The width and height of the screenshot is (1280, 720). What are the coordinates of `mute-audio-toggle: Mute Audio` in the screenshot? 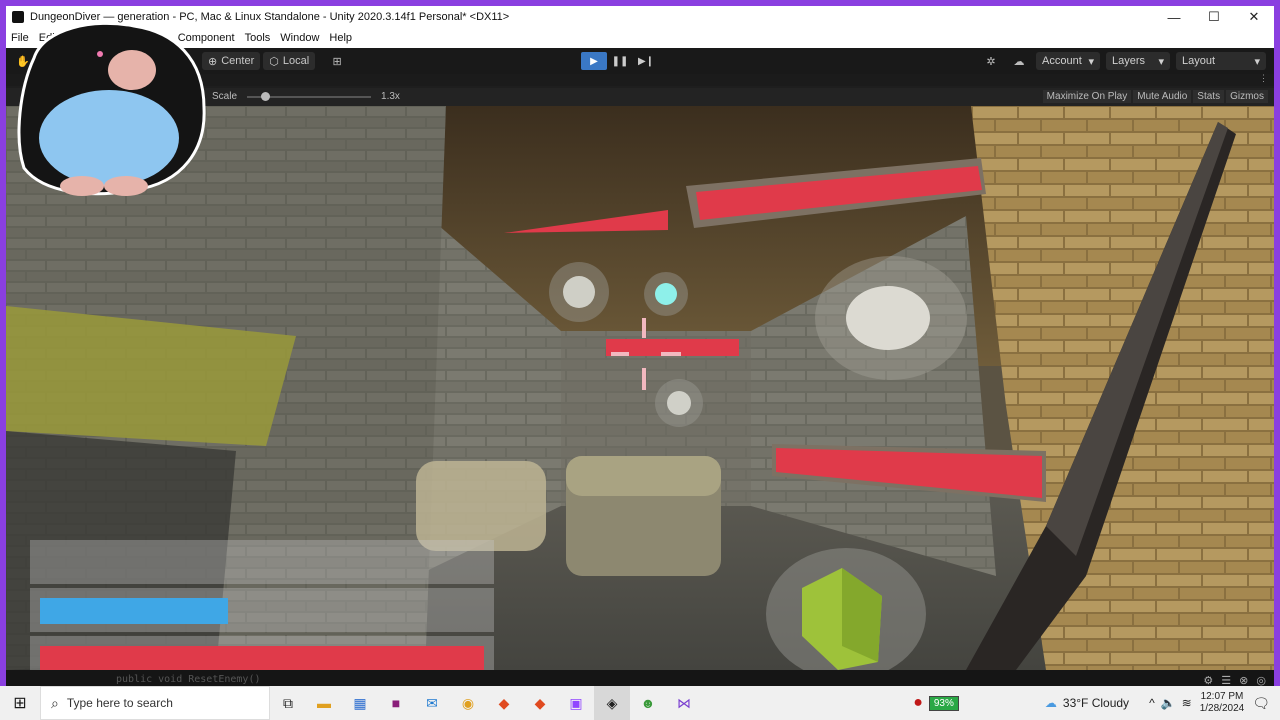 It's located at (1162, 96).